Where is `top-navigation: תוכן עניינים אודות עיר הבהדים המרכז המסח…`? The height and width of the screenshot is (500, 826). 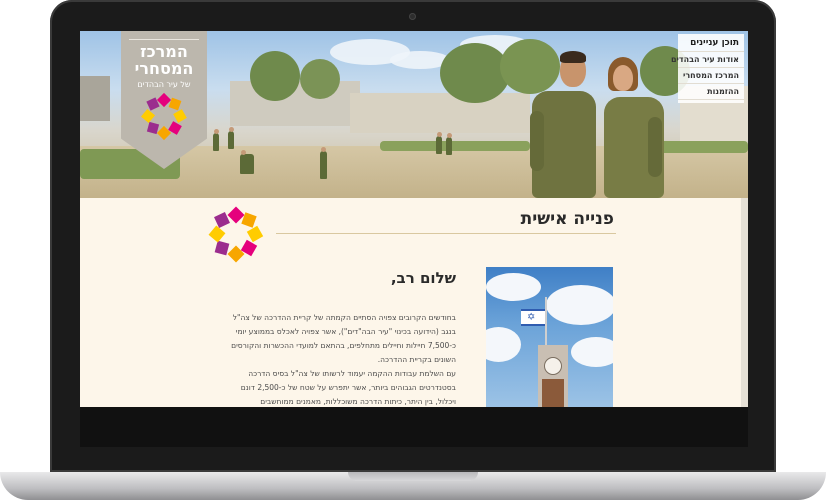 top-navigation: תוכן עניינים אודות עיר הבהדים המרכז המסח… is located at coordinates (707, 68).